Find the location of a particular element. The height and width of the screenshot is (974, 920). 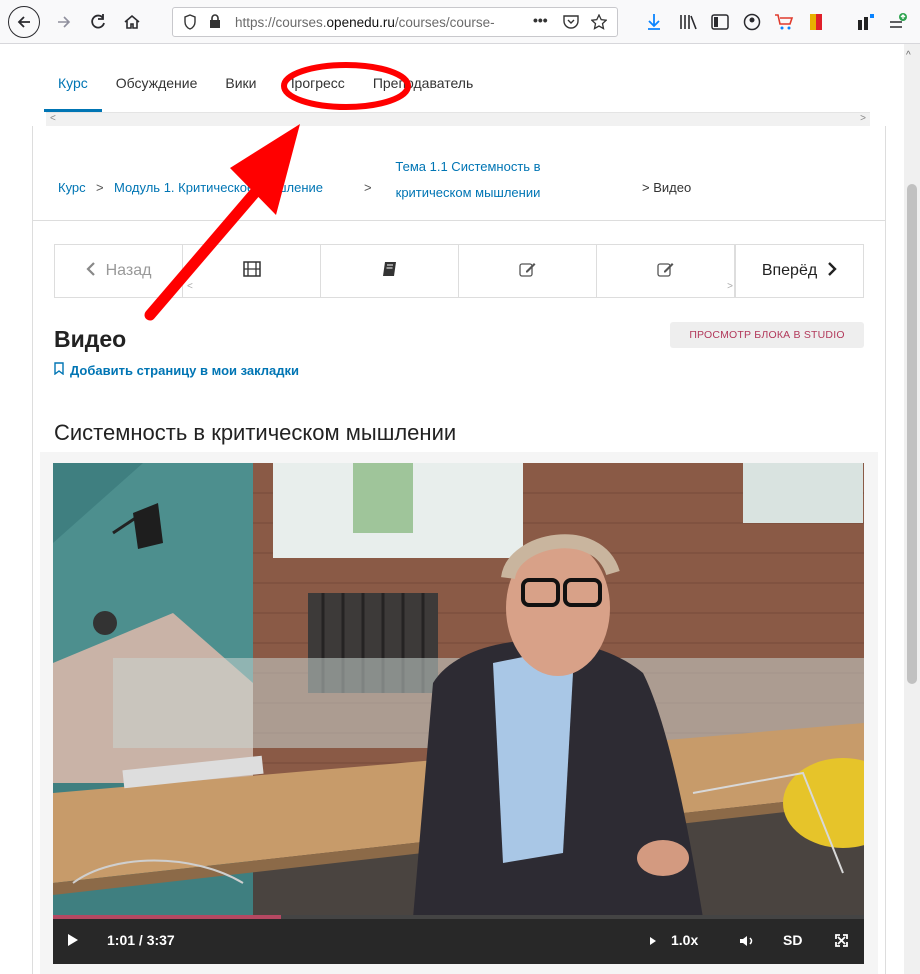

arrow-right-icon is located at coordinates (64, 22).